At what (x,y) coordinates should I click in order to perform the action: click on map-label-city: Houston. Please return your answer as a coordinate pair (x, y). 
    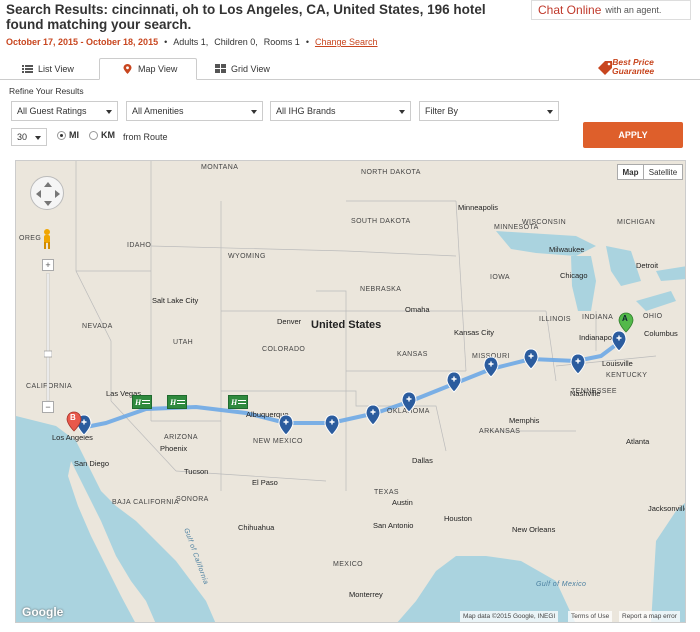
    Looking at the image, I should click on (458, 518).